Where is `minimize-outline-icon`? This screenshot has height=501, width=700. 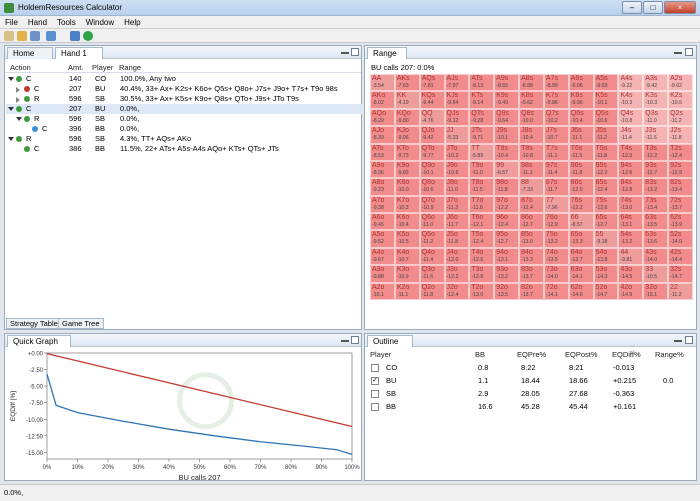
minimize-outline-icon is located at coordinates (678, 339).